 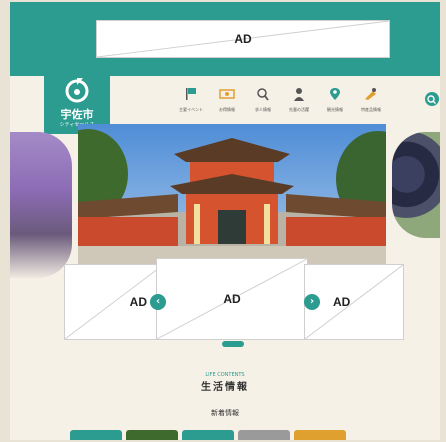 What do you see at coordinates (138, 302) in the screenshot?
I see `ad-left-label: AD` at bounding box center [138, 302].